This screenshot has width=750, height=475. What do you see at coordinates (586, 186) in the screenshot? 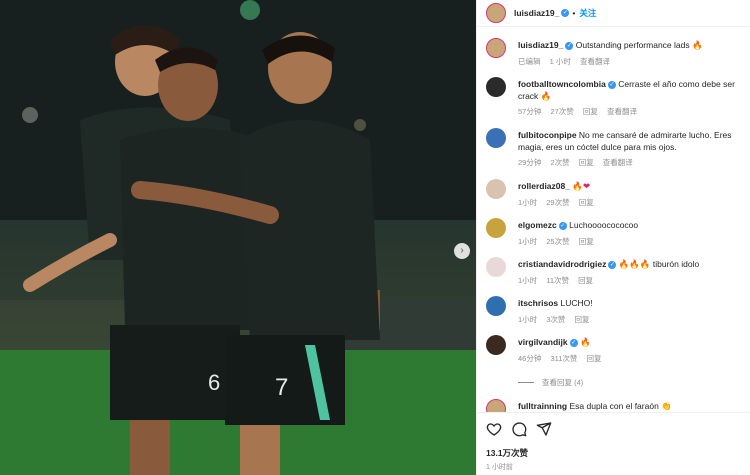
I see `heart-emoji-icon: ❤` at bounding box center [586, 186].